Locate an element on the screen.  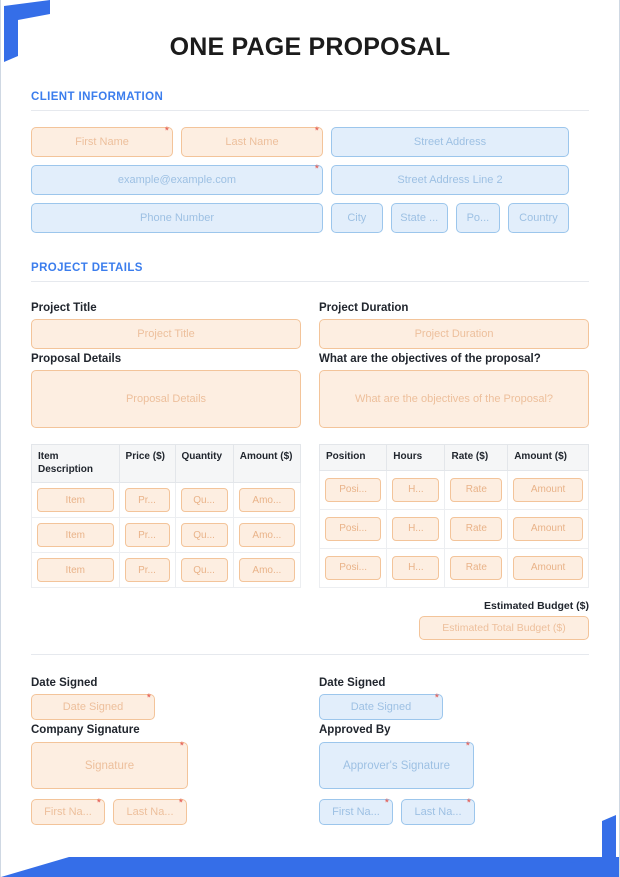
approver-date-signed-field: Date Signed is located at coordinates (381, 706).